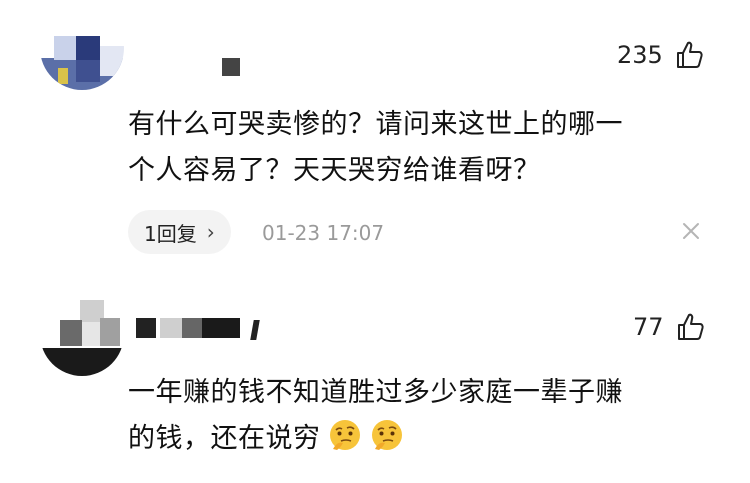  Describe the element at coordinates (648, 327) in the screenshot. I see `like-count: 77` at that location.